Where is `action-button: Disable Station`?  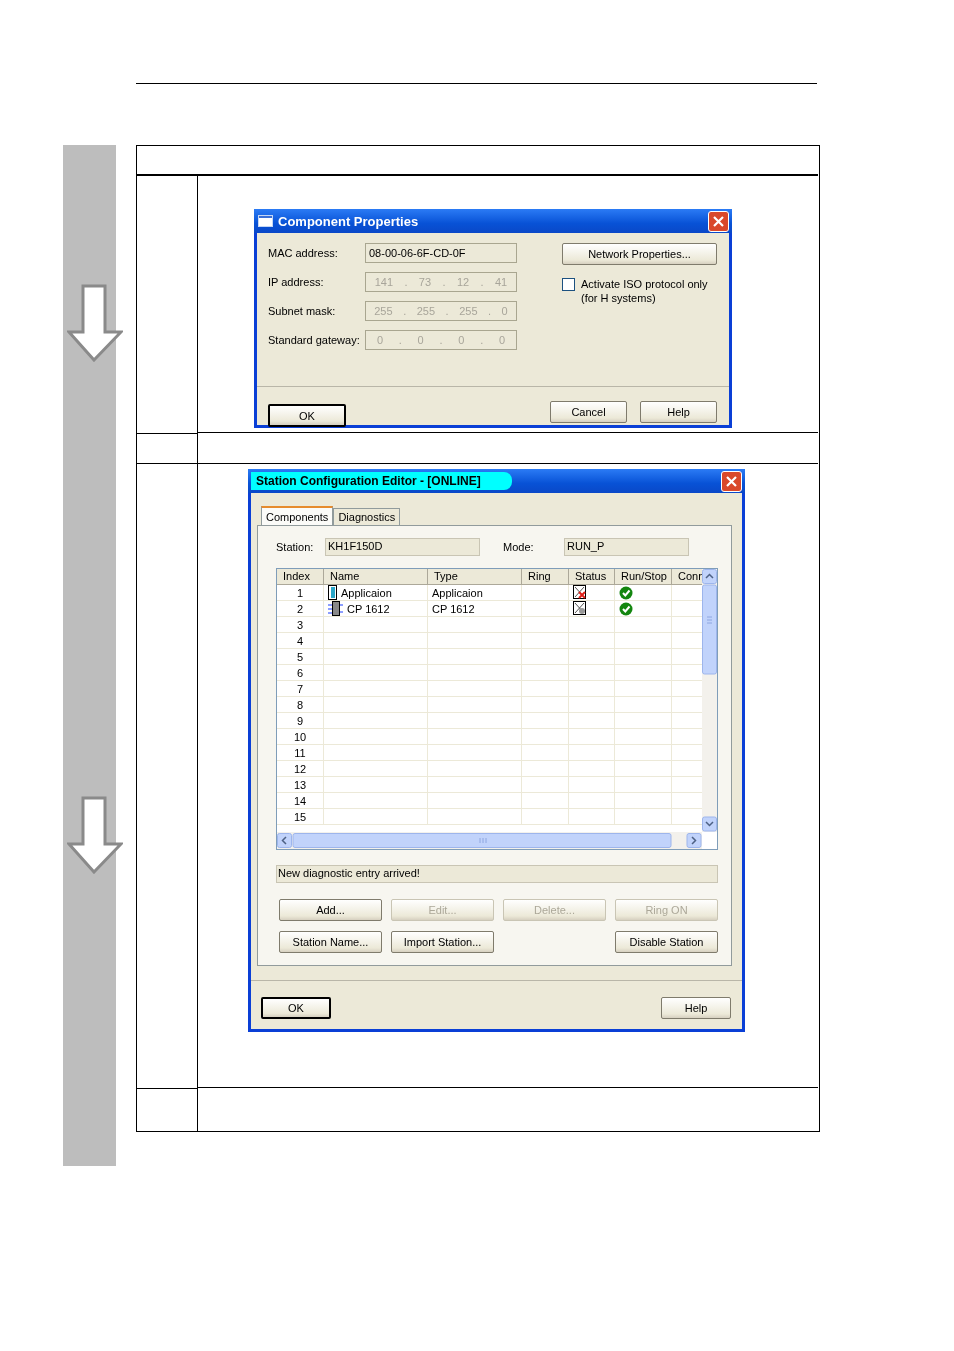
action-button: Disable Station is located at coordinates (666, 942).